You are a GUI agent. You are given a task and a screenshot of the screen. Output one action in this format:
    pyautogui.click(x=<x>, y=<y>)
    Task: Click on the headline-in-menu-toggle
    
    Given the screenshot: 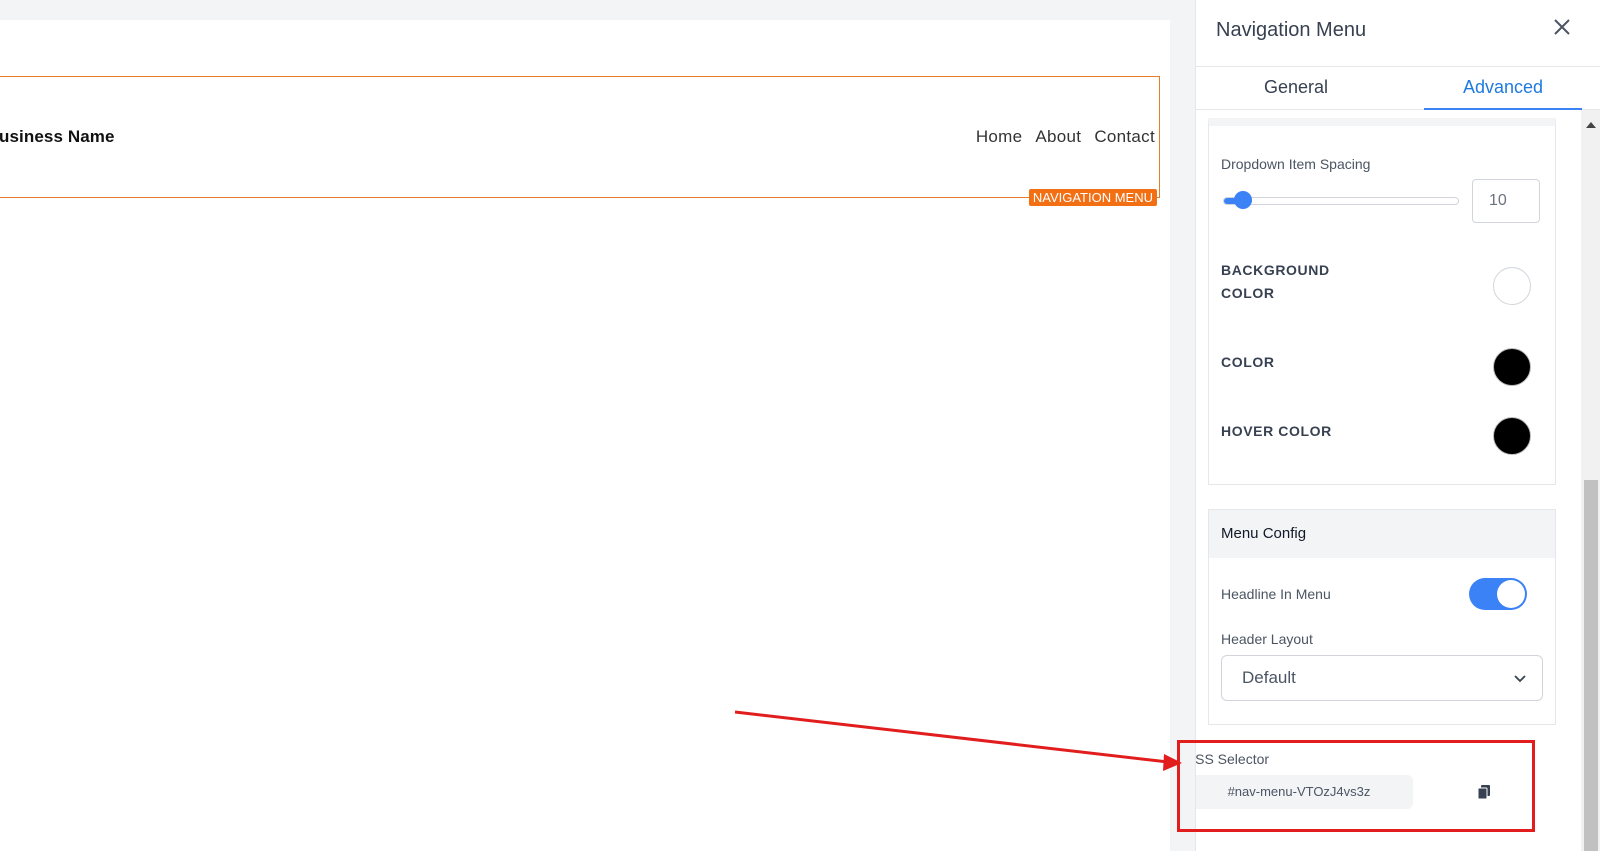 What is the action you would take?
    pyautogui.click(x=1498, y=594)
    